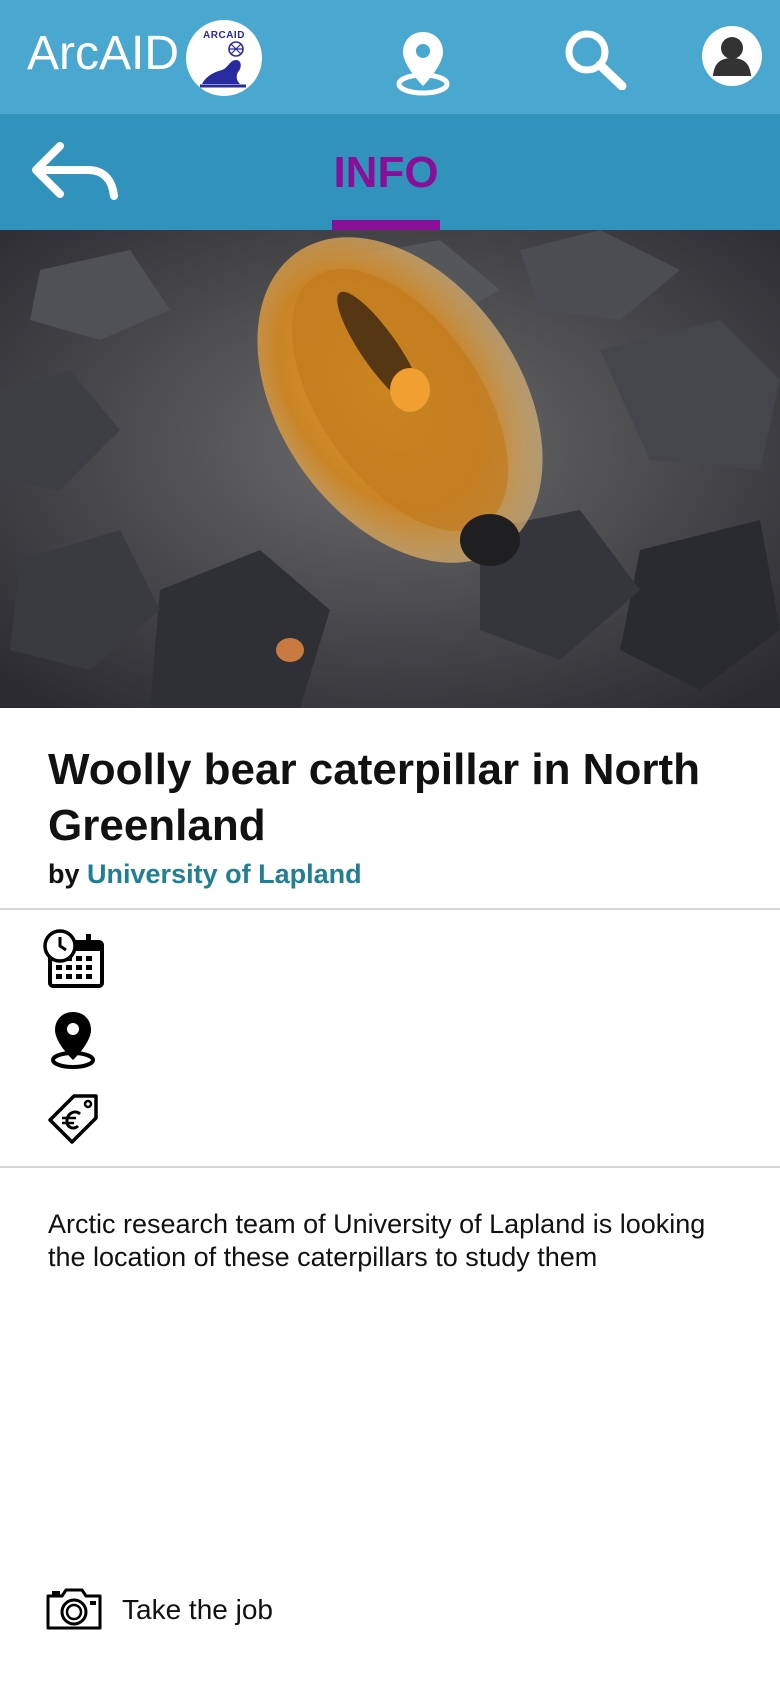  Describe the element at coordinates (223, 64) in the screenshot. I see `seal-logo-icon` at that location.